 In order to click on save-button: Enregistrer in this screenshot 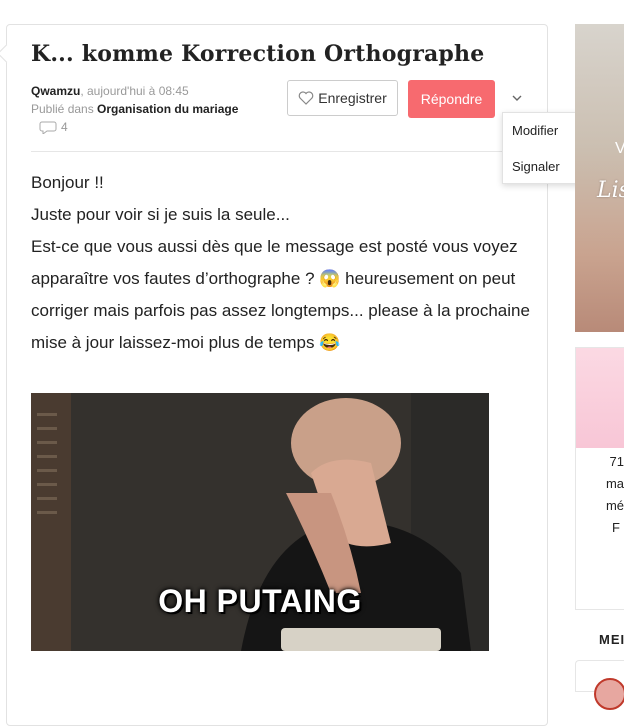, I will do `click(342, 98)`.